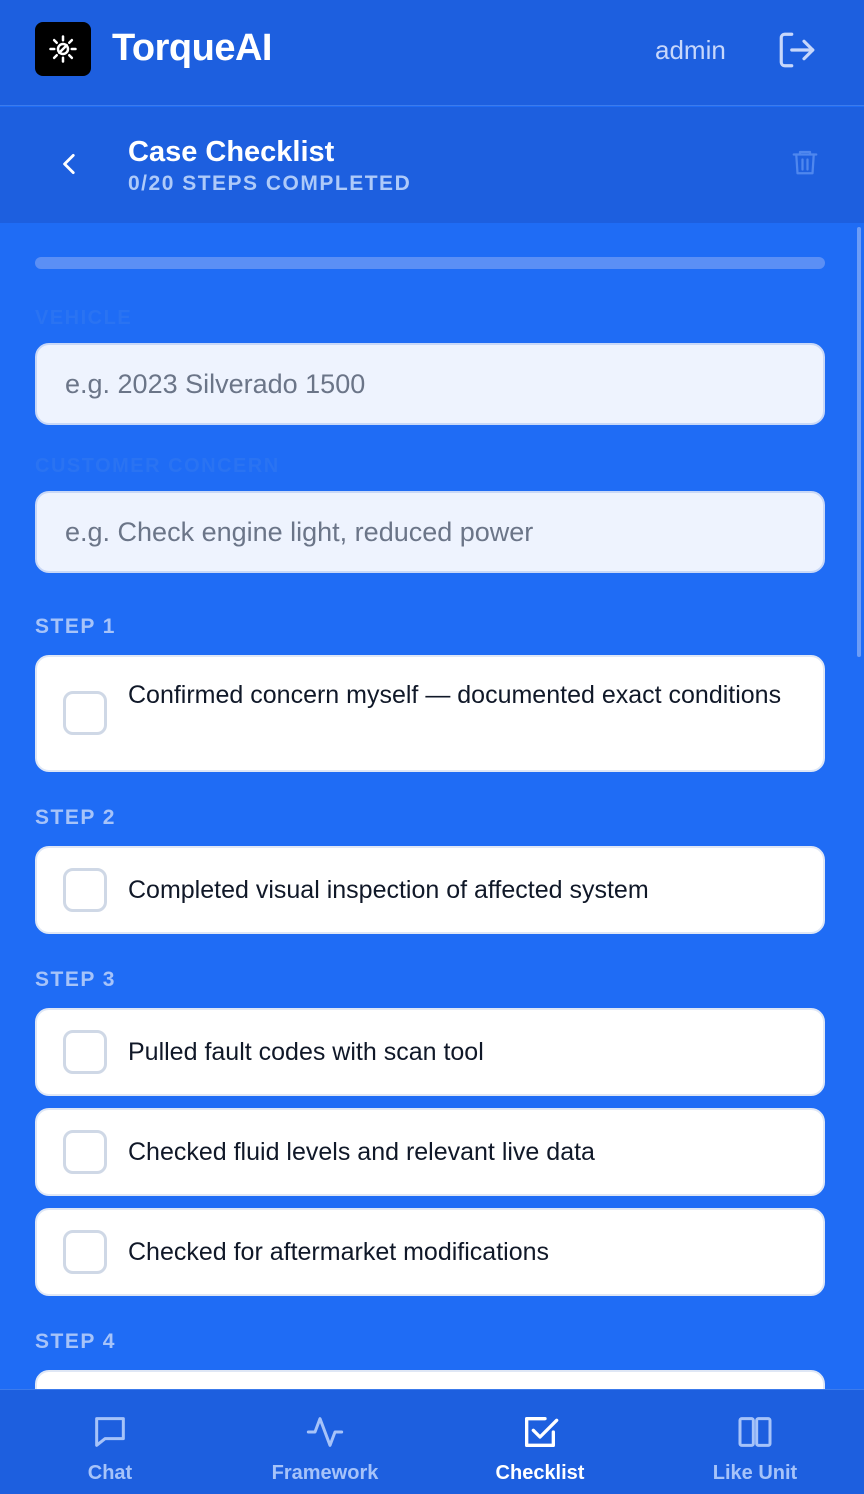 The image size is (864, 1494). What do you see at coordinates (859, 442) in the screenshot?
I see `scrollbar` at bounding box center [859, 442].